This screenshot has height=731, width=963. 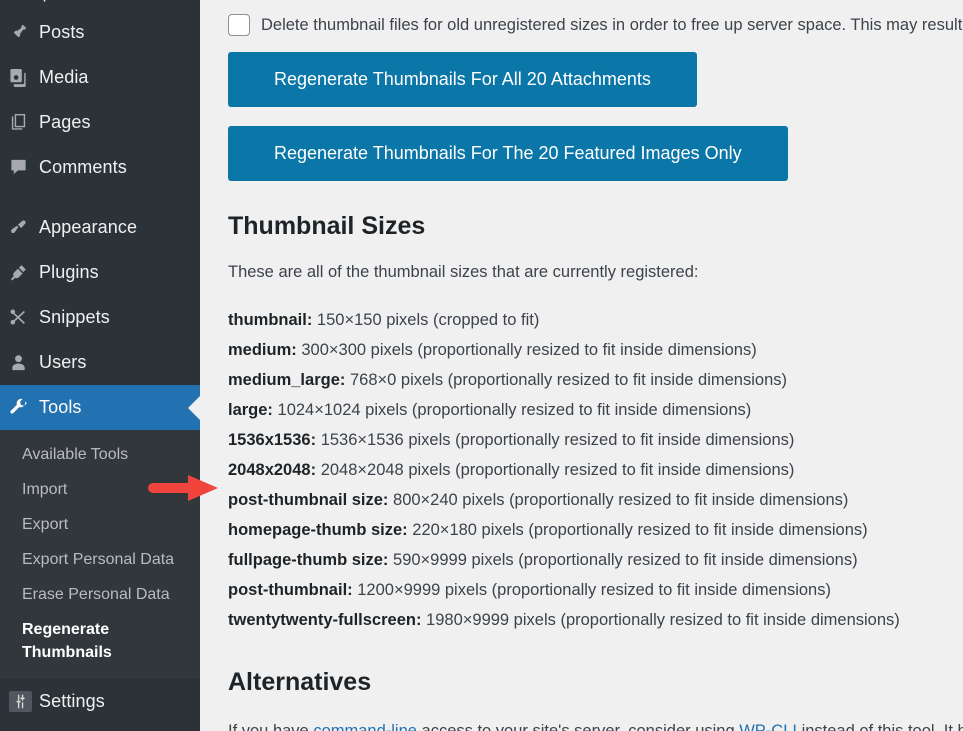 I want to click on size-name: 1536x1536:, so click(x=272, y=440).